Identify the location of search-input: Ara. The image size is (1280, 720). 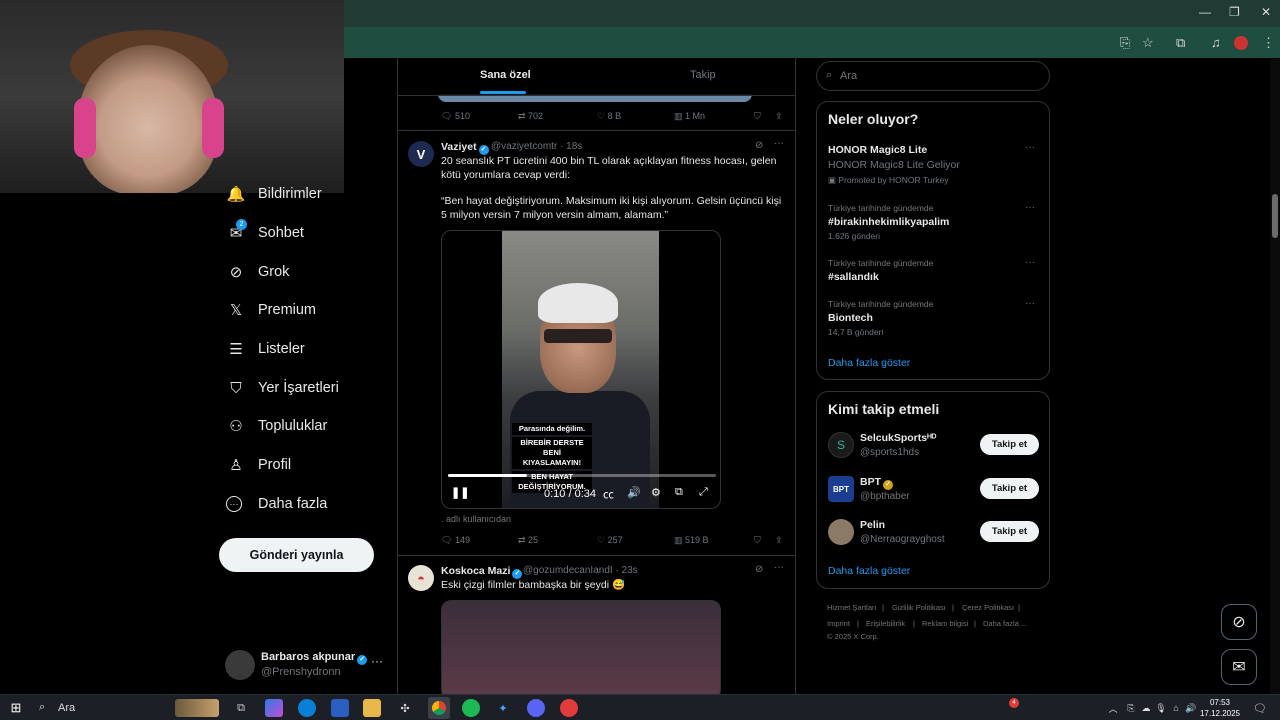
(848, 76).